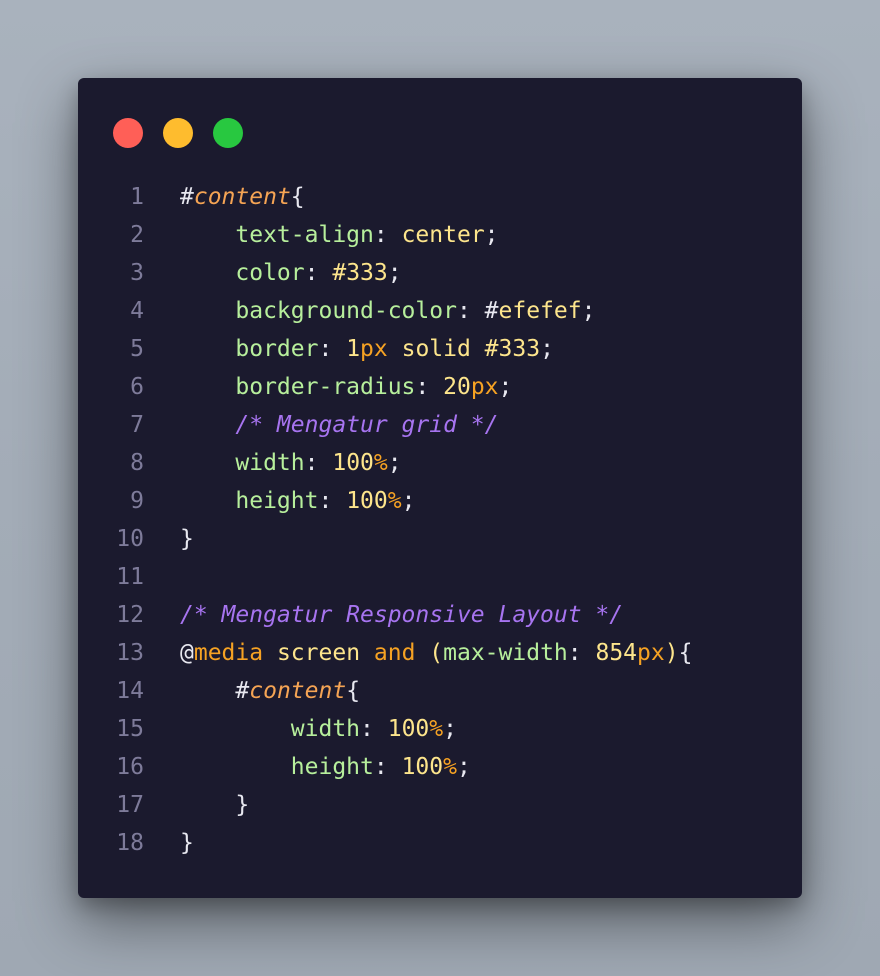  What do you see at coordinates (440, 805) in the screenshot?
I see `code-line: 17 }` at bounding box center [440, 805].